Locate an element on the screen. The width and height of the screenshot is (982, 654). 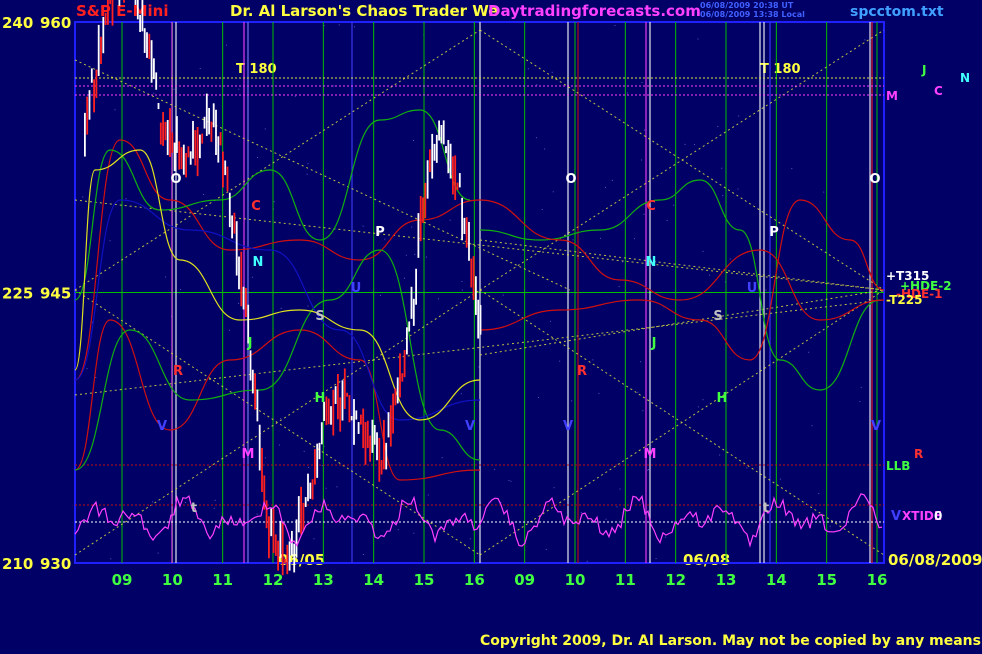
right-label-c: C is located at coordinates (938, 91).